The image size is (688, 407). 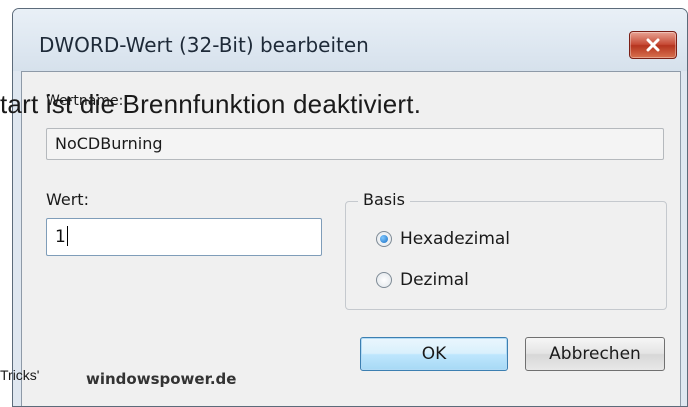 I want to click on base-groupbox: Basis Hexadezimal Dezimal, so click(x=506, y=250).